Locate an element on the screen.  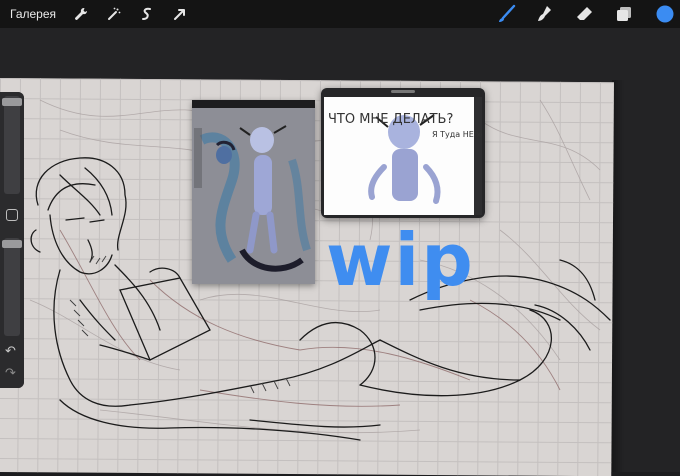
brush-size-thumb is located at coordinates (12, 102).